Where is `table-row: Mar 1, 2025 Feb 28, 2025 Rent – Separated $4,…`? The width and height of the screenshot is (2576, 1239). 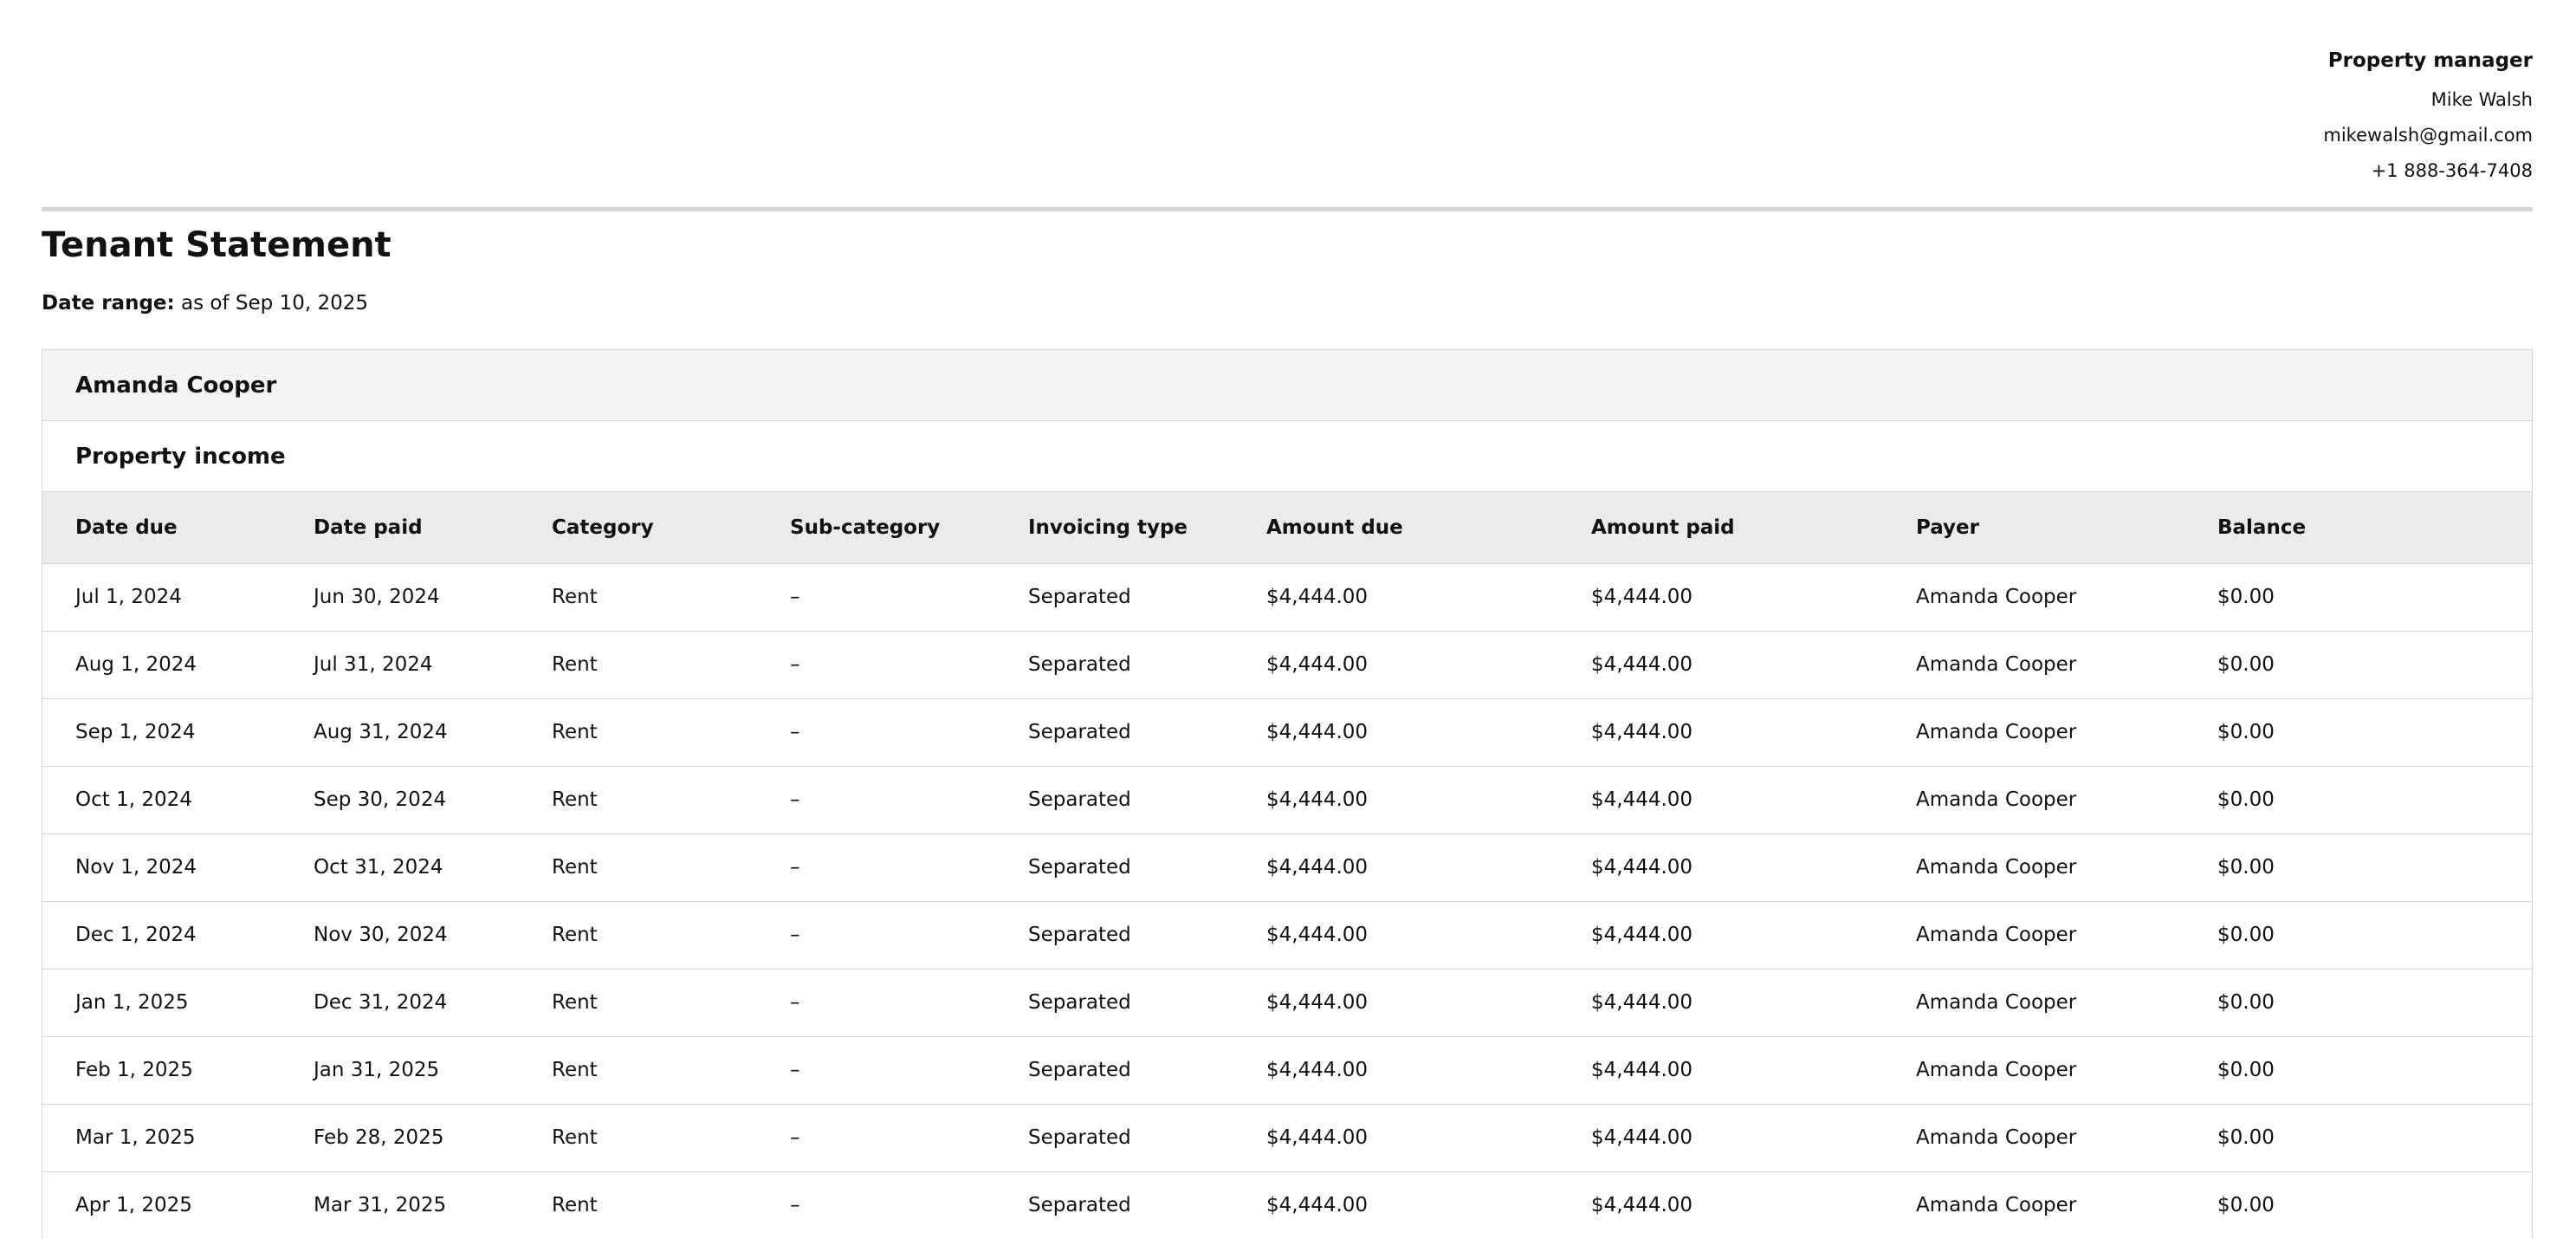
table-row: Mar 1, 2025 Feb 28, 2025 Rent – Separated $4,… is located at coordinates (1287, 1138).